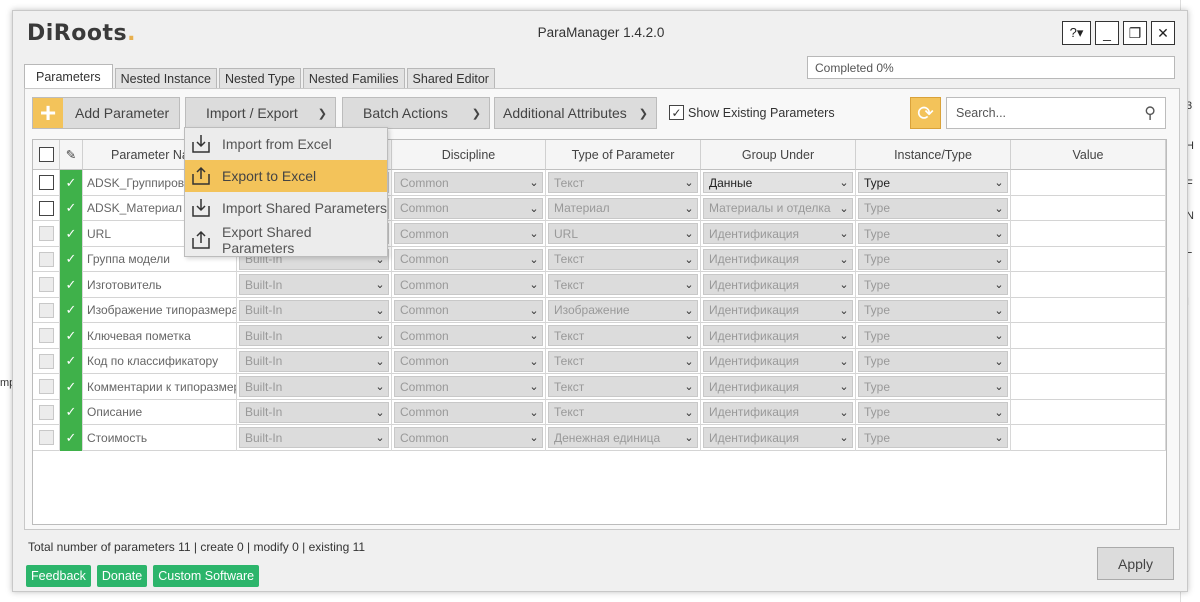 The height and width of the screenshot is (602, 1200). Describe the element at coordinates (122, 576) in the screenshot. I see `donate-button: Donate` at that location.